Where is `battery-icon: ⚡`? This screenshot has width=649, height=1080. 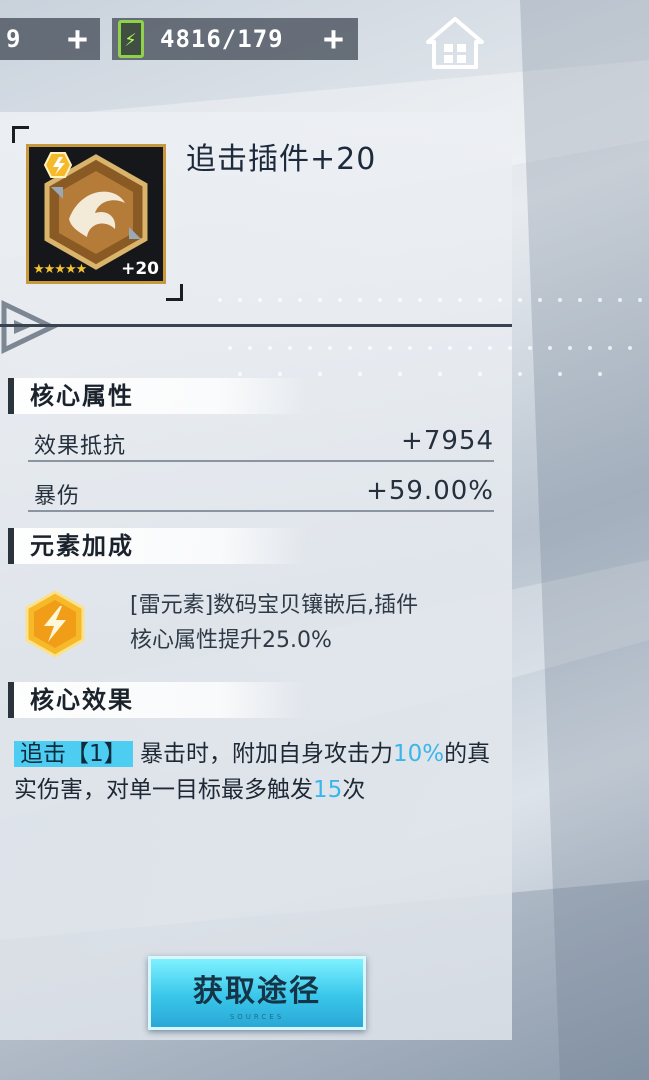 battery-icon: ⚡ is located at coordinates (131, 39).